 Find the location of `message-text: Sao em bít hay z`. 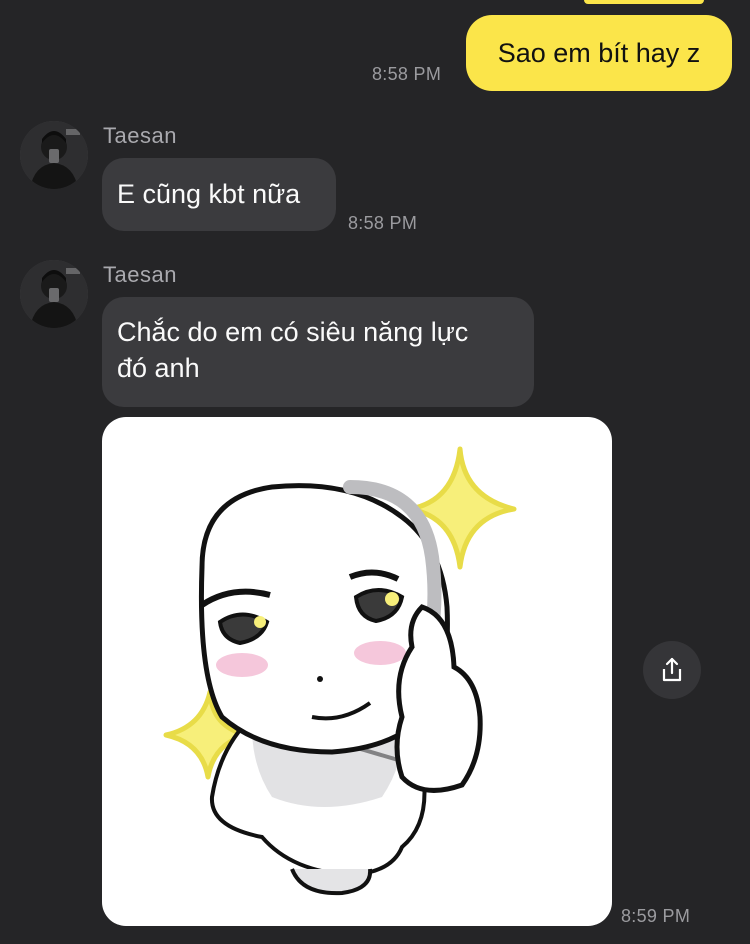

message-text: Sao em bít hay z is located at coordinates (599, 52).